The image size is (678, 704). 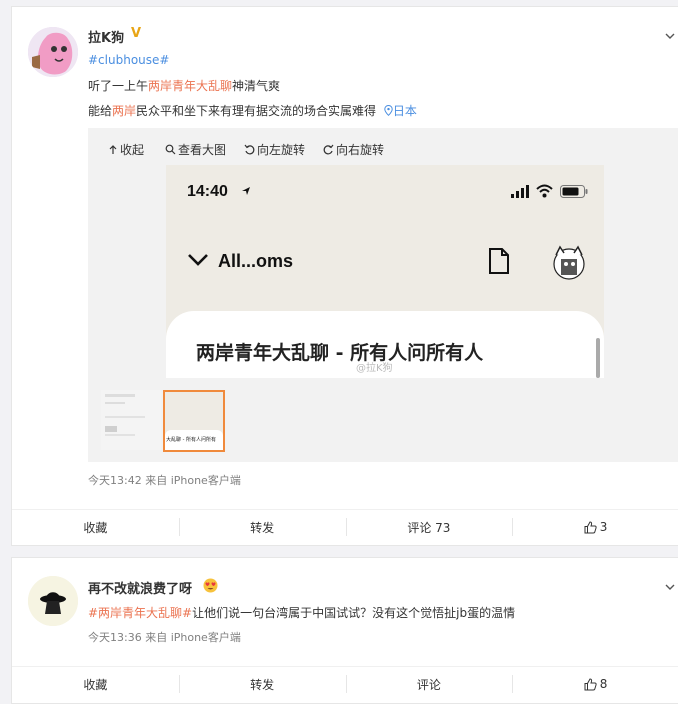 I want to click on rotate-right-icon, so click(x=328, y=149).